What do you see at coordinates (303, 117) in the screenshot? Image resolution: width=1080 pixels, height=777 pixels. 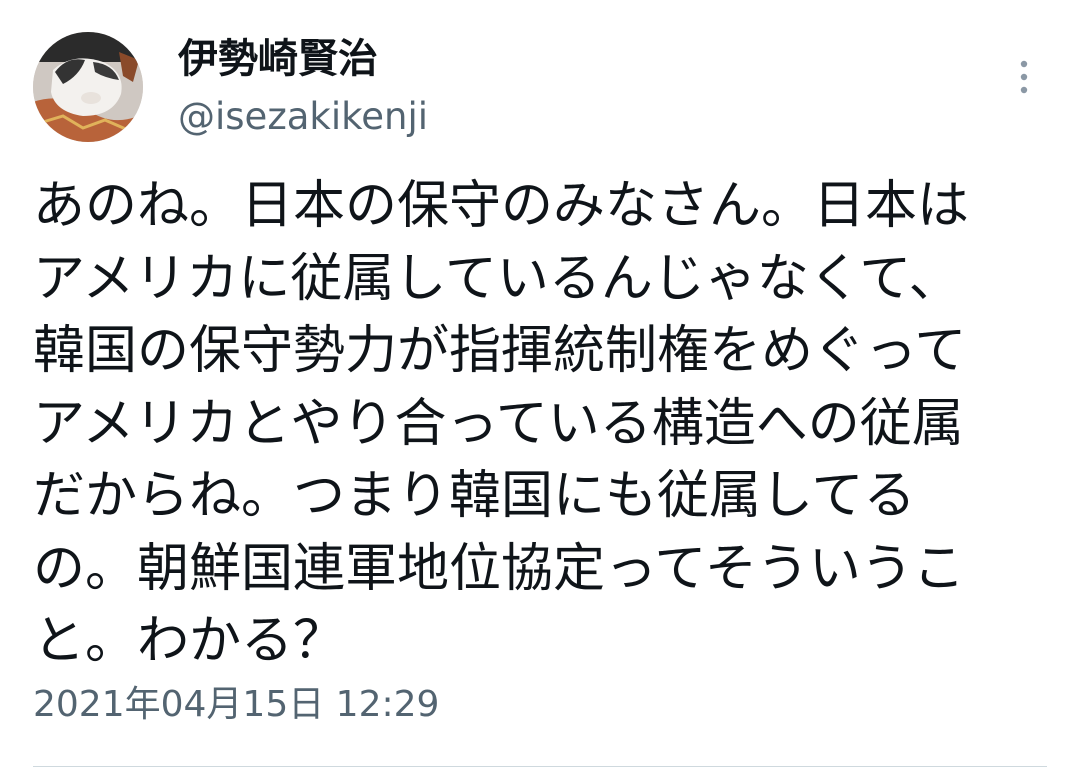 I see `author-handle: @isezakikenji` at bounding box center [303, 117].